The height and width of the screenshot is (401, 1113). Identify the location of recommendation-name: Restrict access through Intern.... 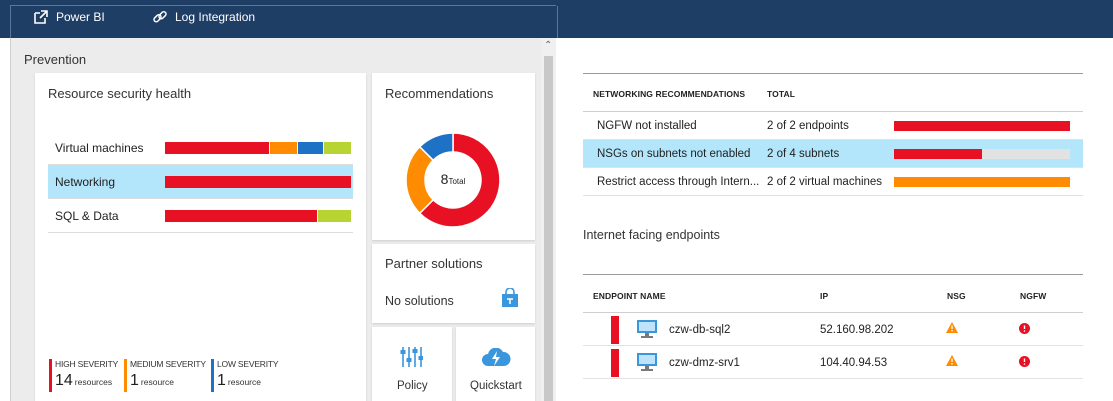
(678, 182).